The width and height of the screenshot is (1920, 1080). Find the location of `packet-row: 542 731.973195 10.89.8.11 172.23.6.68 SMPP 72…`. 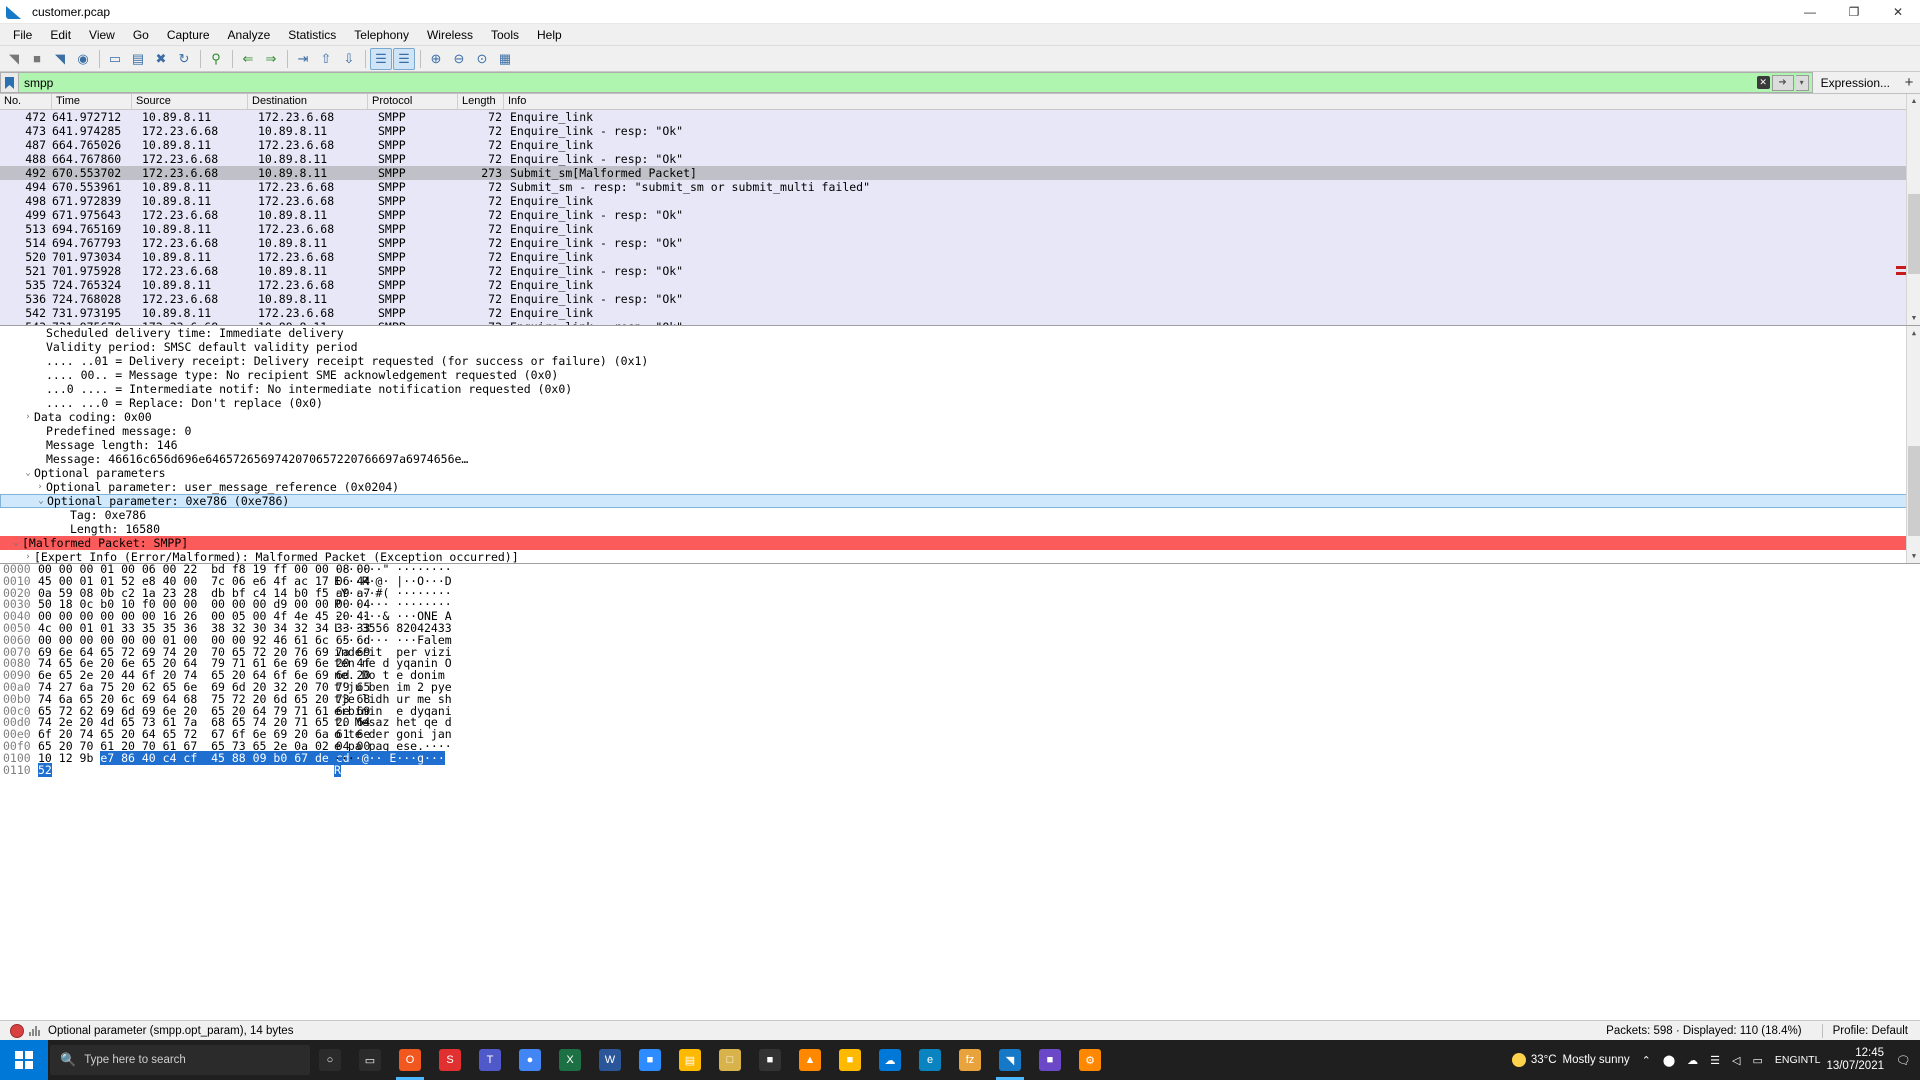

packet-row: 542 731.973195 10.89.8.11 172.23.6.68 SMPP 72… is located at coordinates (960, 313).